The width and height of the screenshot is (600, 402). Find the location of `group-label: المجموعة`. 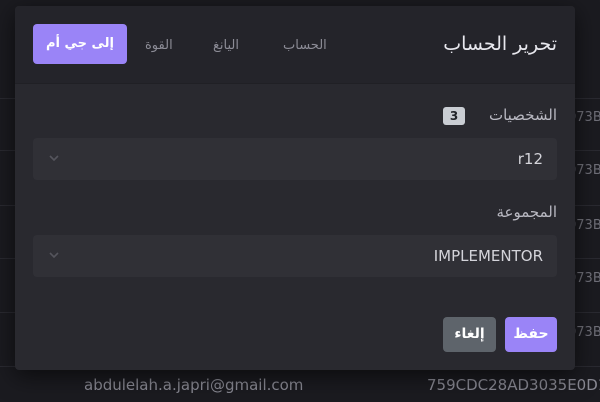

group-label: المجموعة is located at coordinates (526, 212).